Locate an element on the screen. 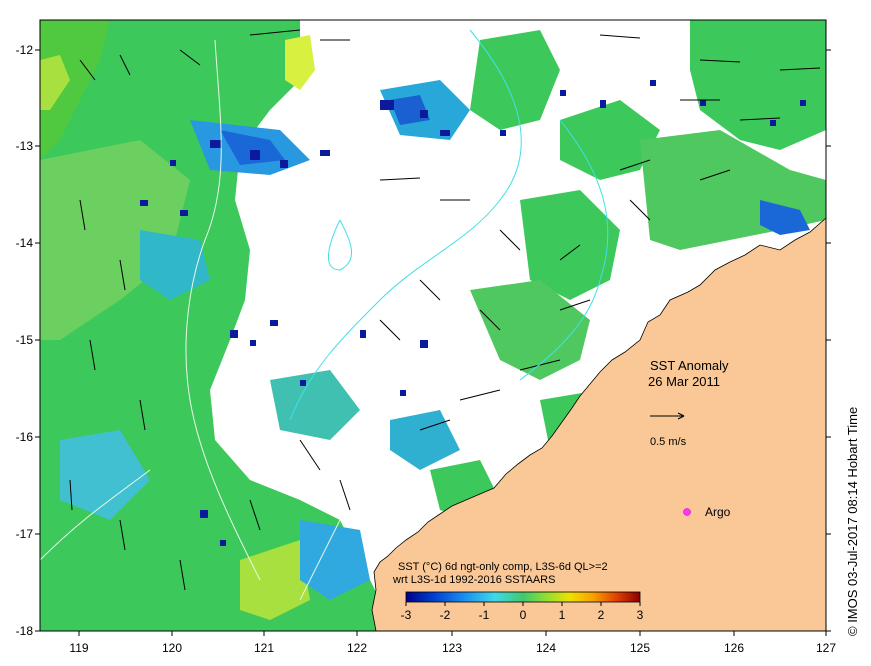  latitude-tick-label: -16 is located at coordinates (25, 437).